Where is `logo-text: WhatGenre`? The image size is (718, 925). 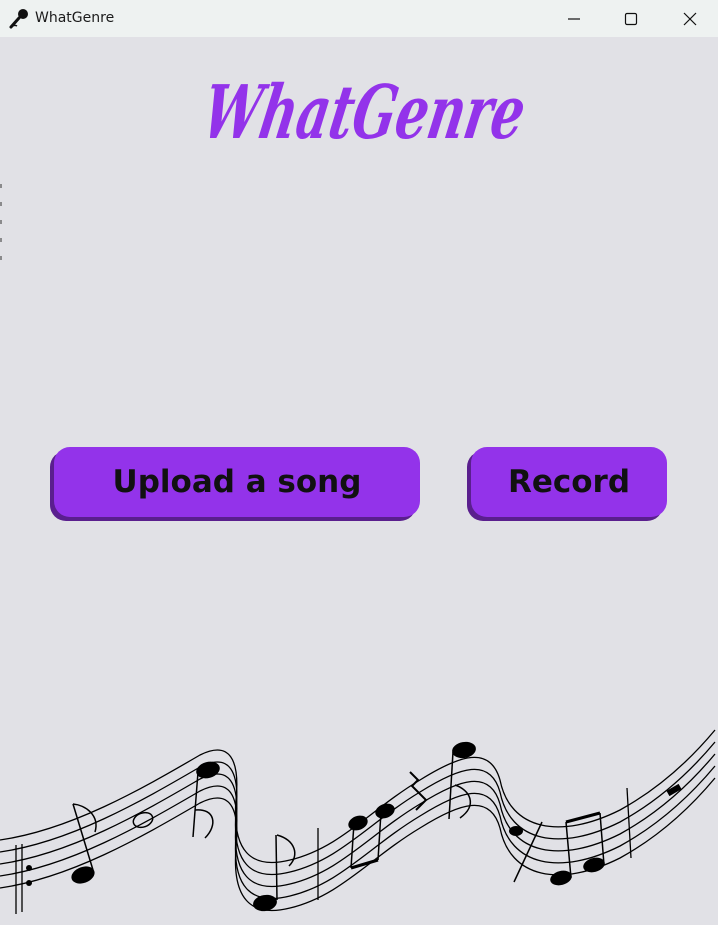
logo-text: WhatGenre is located at coordinates (364, 112).